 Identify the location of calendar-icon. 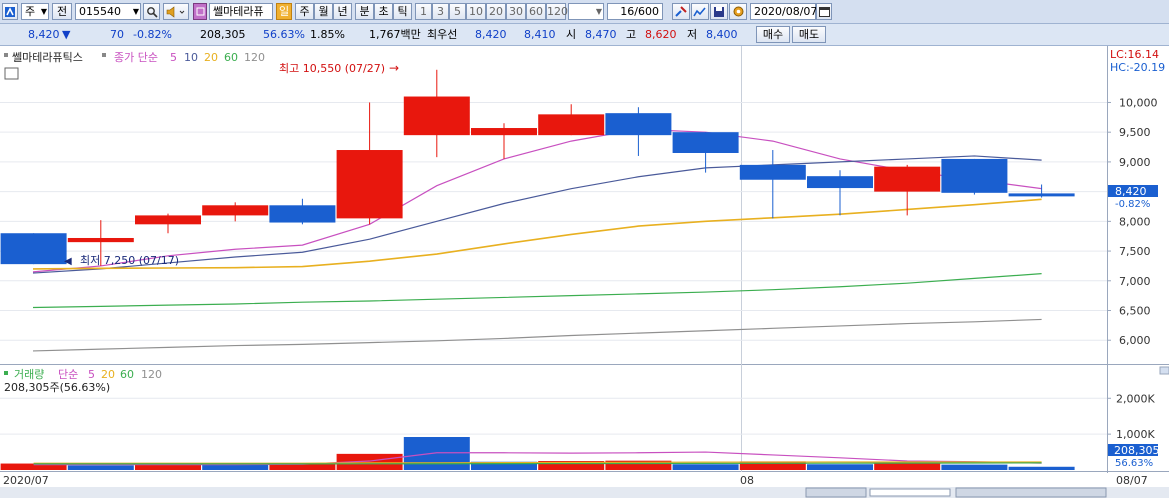
(824, 11).